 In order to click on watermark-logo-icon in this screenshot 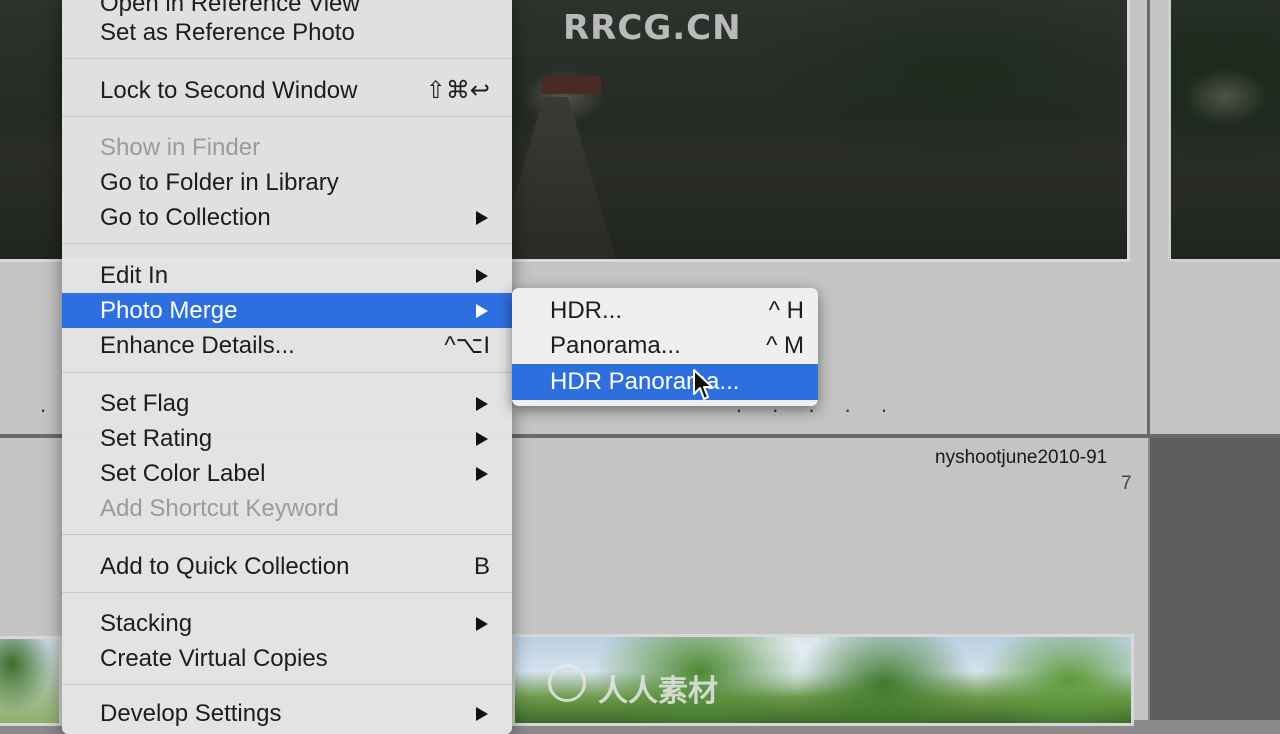, I will do `click(567, 683)`.